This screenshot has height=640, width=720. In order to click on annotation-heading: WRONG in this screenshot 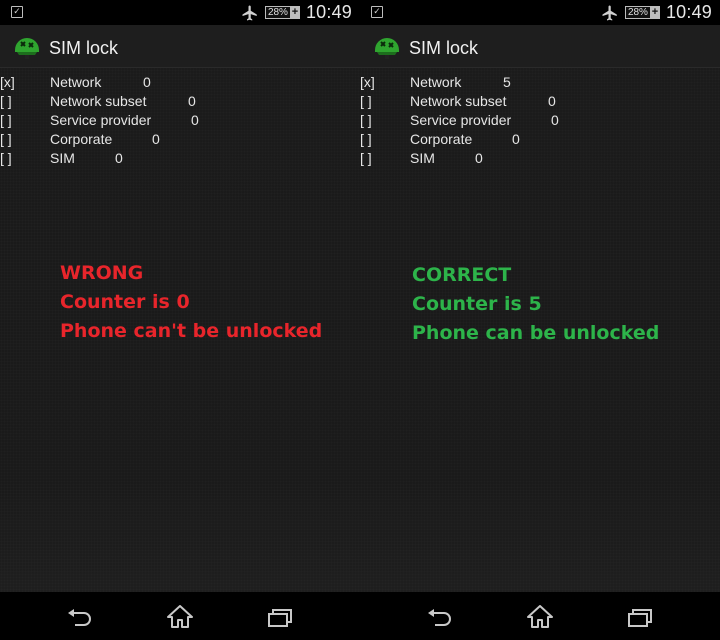, I will do `click(102, 273)`.